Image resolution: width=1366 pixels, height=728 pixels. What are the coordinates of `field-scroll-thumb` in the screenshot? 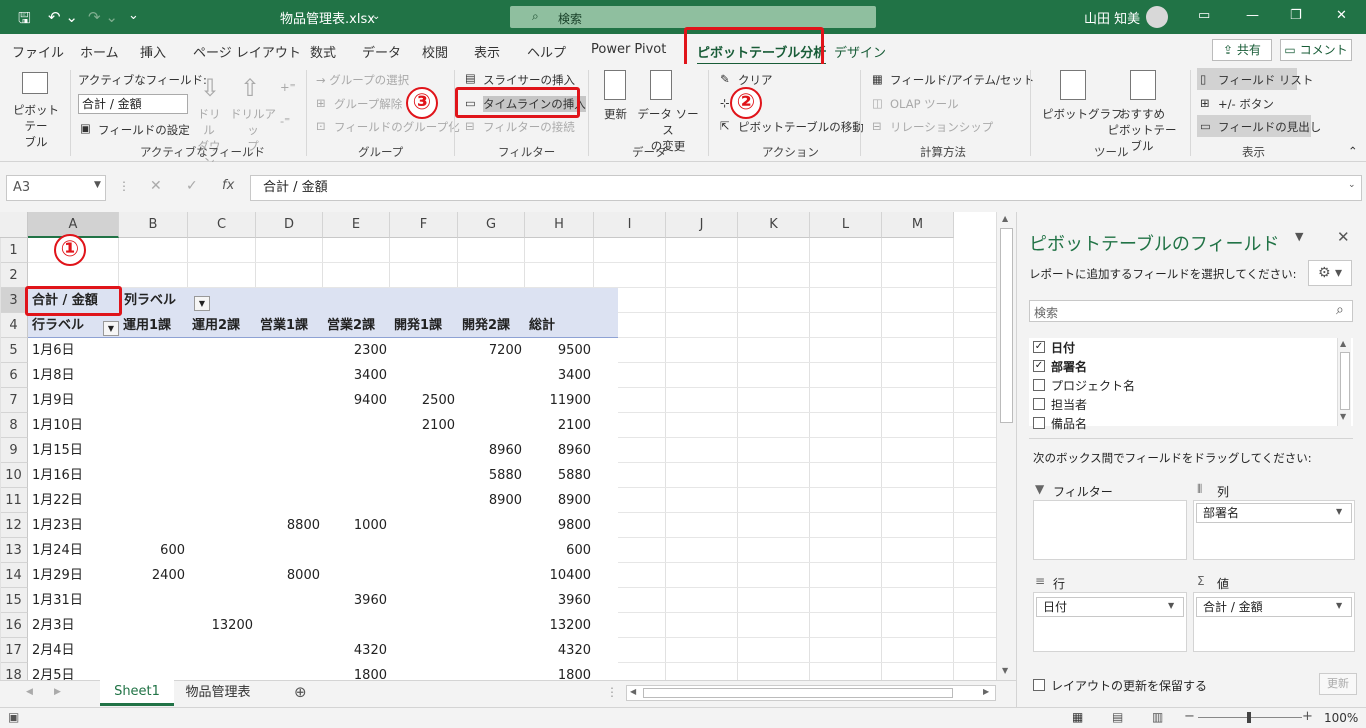 It's located at (1345, 381).